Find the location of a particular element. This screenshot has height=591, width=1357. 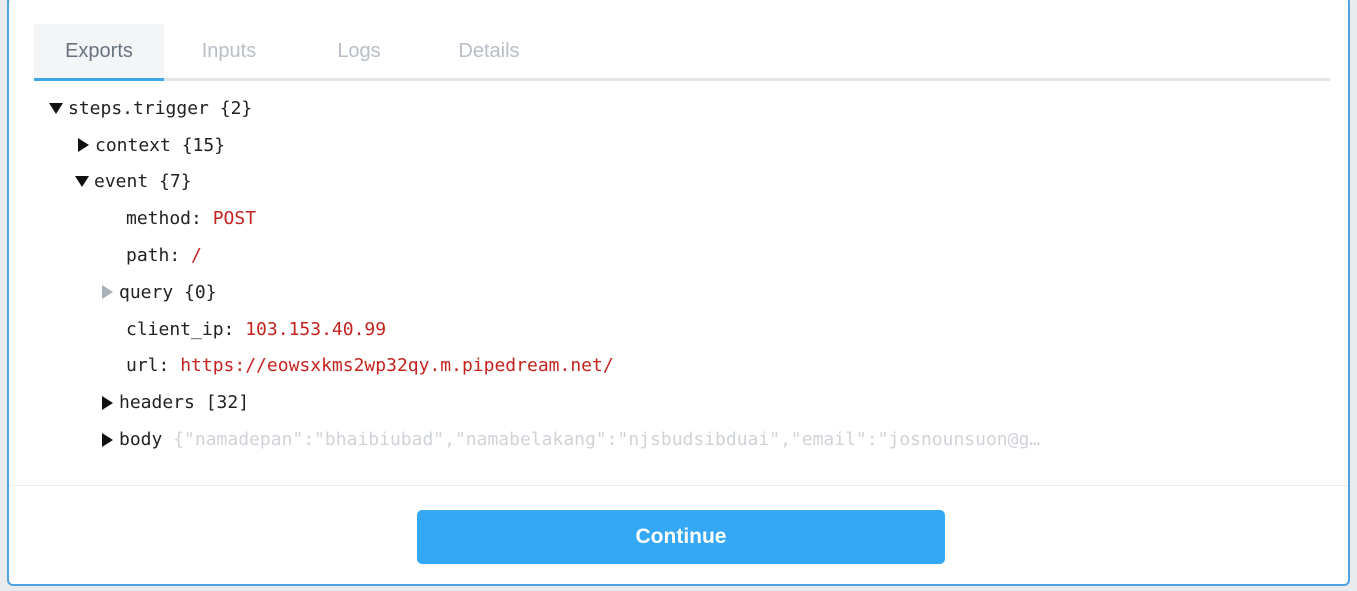

node-key: event is located at coordinates (121, 182).